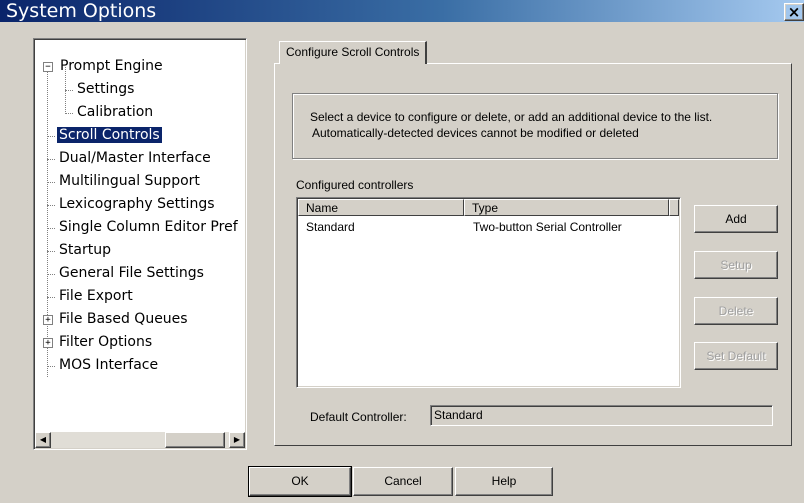 This screenshot has width=804, height=503. I want to click on tree-item-lexicography-settings: Lexicography Settings, so click(137, 204).